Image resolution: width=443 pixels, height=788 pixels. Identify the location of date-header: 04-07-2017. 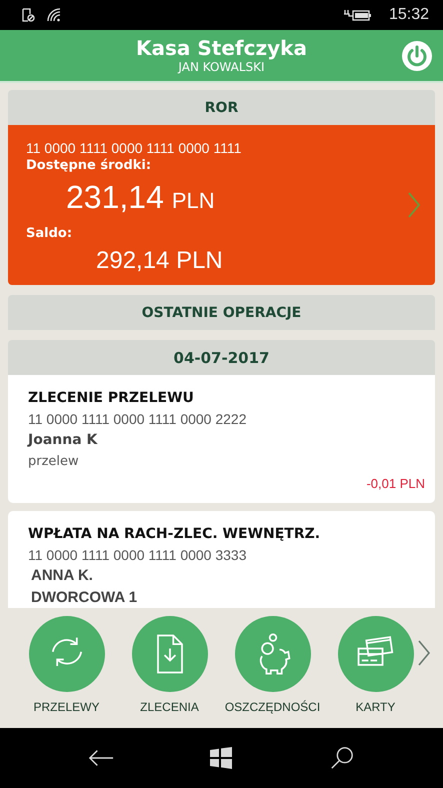
(221, 357).